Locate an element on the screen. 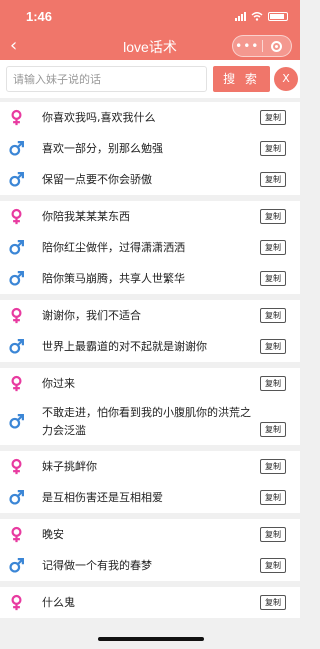 The width and height of the screenshot is (320, 649). list-item: 你陪我某某某东西 复制 is located at coordinates (150, 216).